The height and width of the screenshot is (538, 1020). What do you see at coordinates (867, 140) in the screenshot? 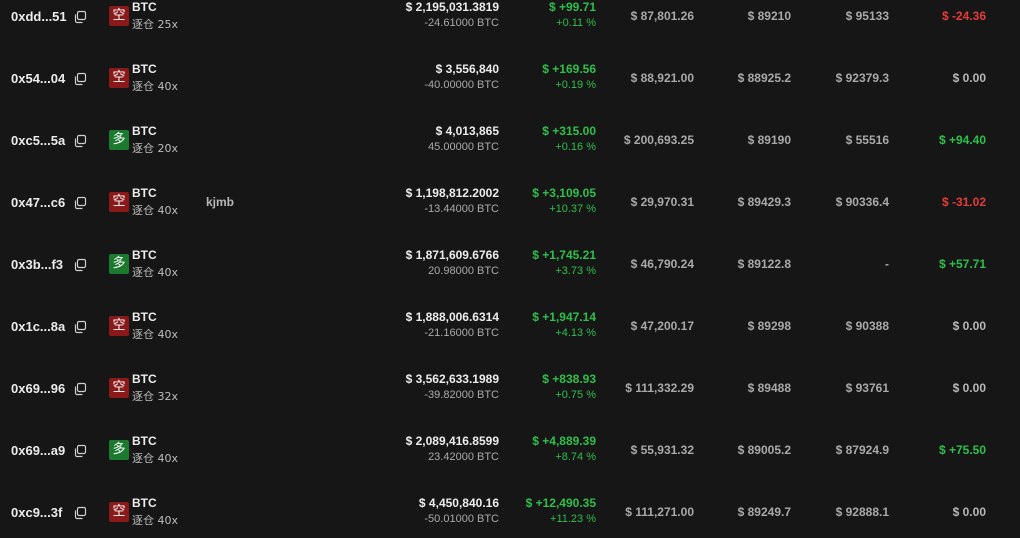
I see `liquidation-price: $ 55516` at bounding box center [867, 140].